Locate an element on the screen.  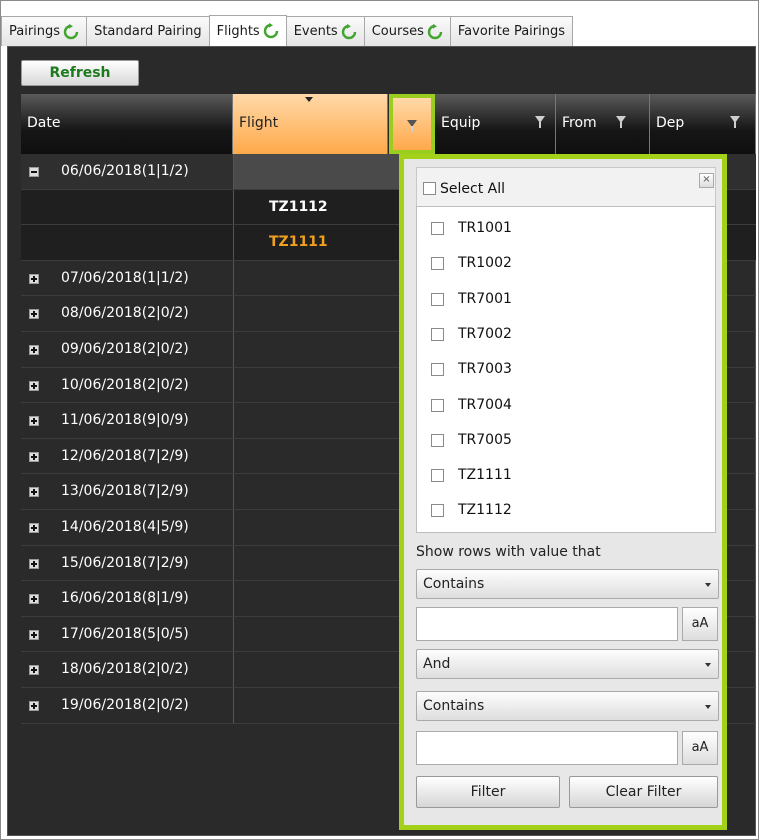
column-header-equip: Equip is located at coordinates (495, 124).